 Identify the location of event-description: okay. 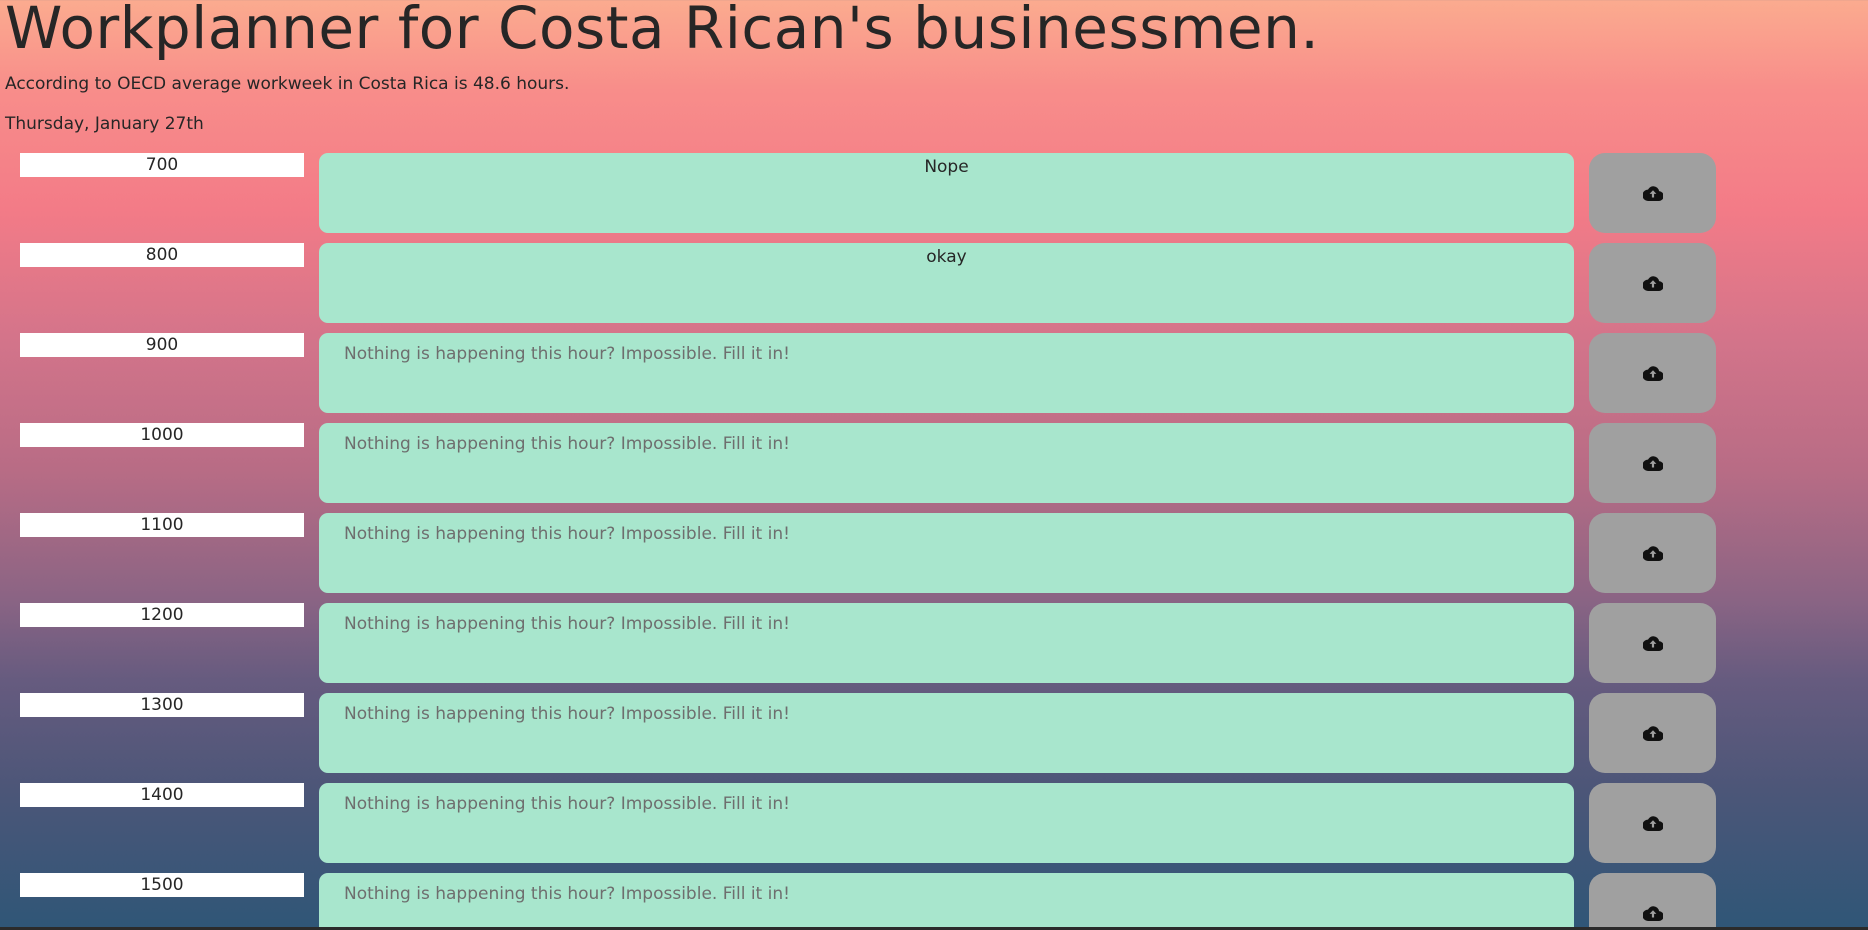
(946, 283).